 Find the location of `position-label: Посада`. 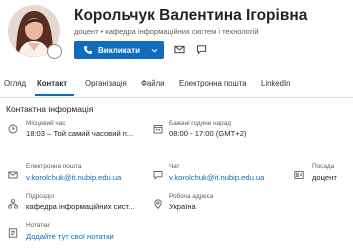

position-label: Посада is located at coordinates (323, 166).